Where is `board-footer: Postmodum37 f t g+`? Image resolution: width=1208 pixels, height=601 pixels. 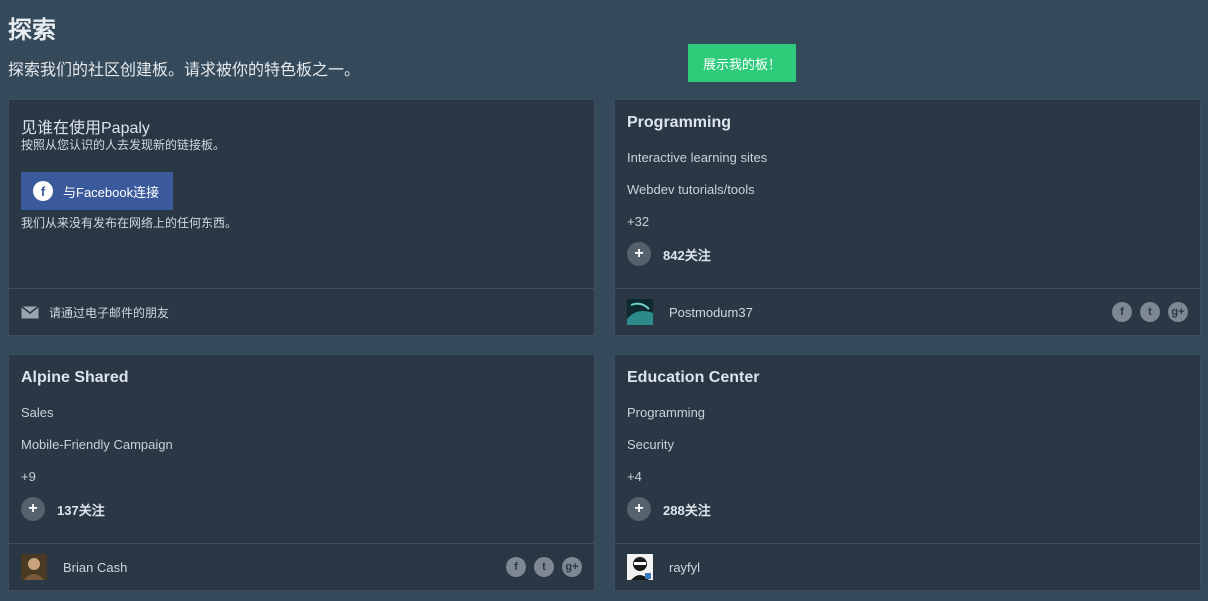
board-footer: Postmodum37 f t g+ is located at coordinates (907, 311).